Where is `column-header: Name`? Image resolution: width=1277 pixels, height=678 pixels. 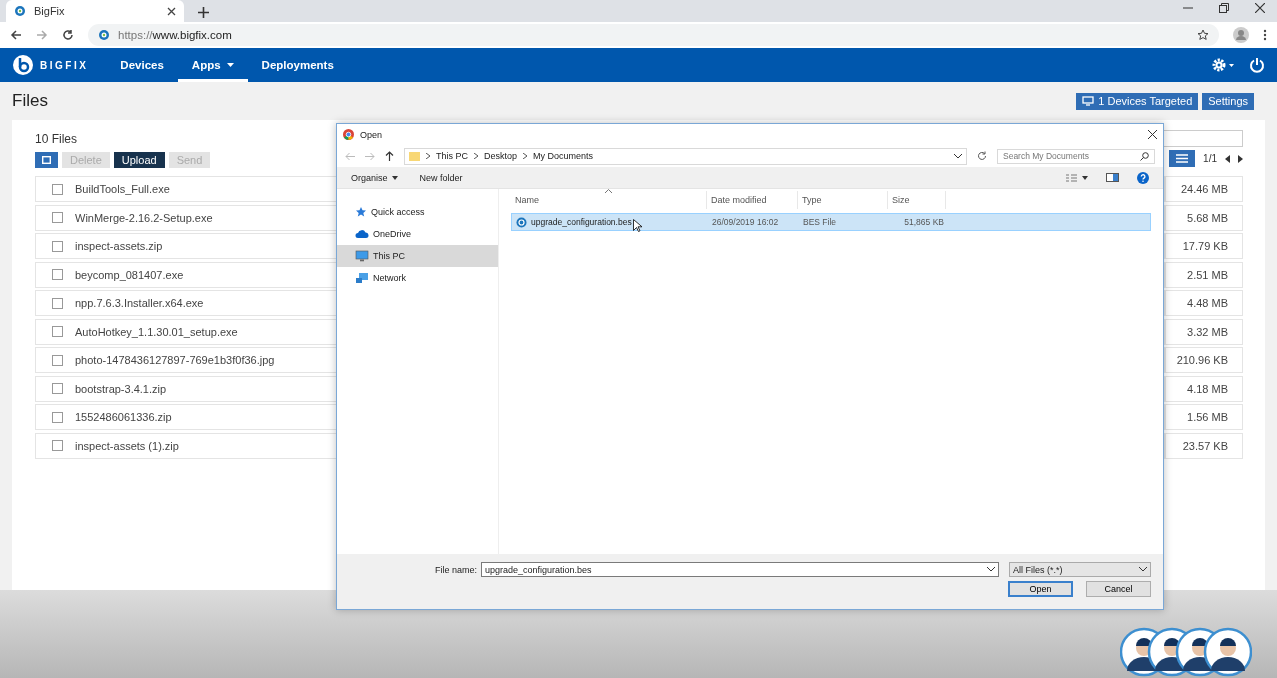 column-header: Name is located at coordinates (609, 200).